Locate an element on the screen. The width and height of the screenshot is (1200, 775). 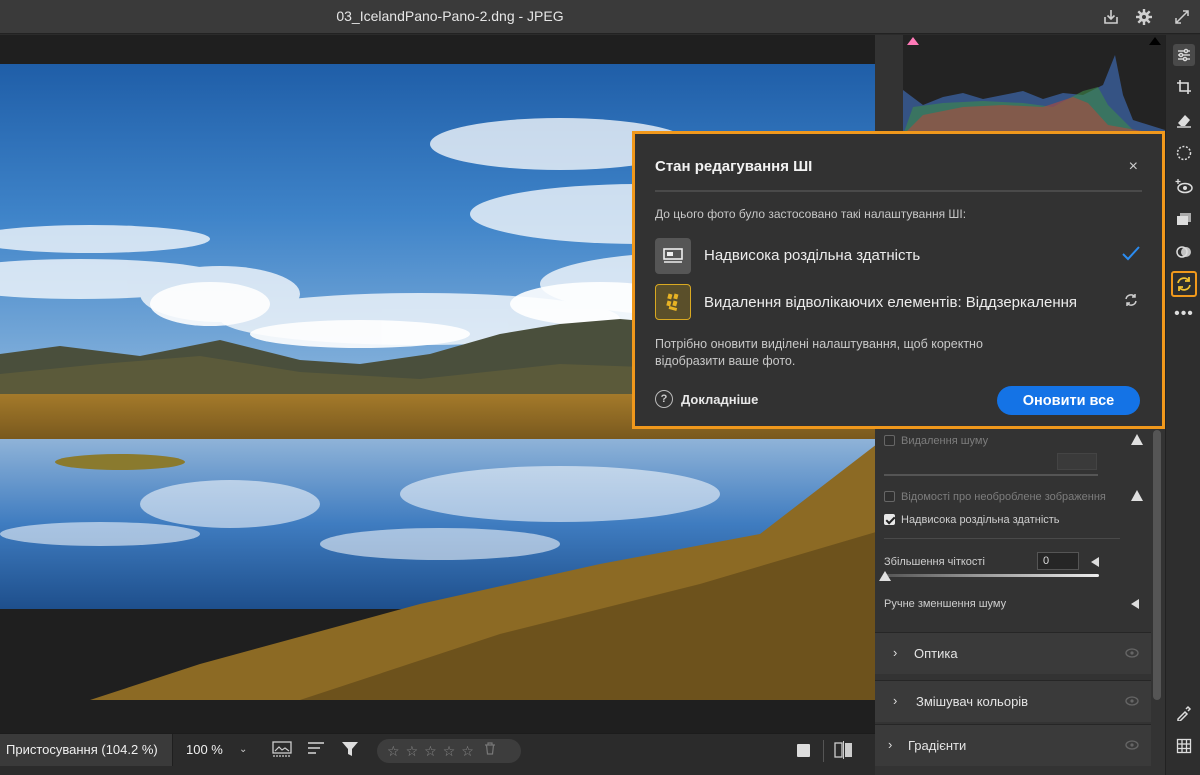
refresh-icon is located at coordinates (1131, 302).